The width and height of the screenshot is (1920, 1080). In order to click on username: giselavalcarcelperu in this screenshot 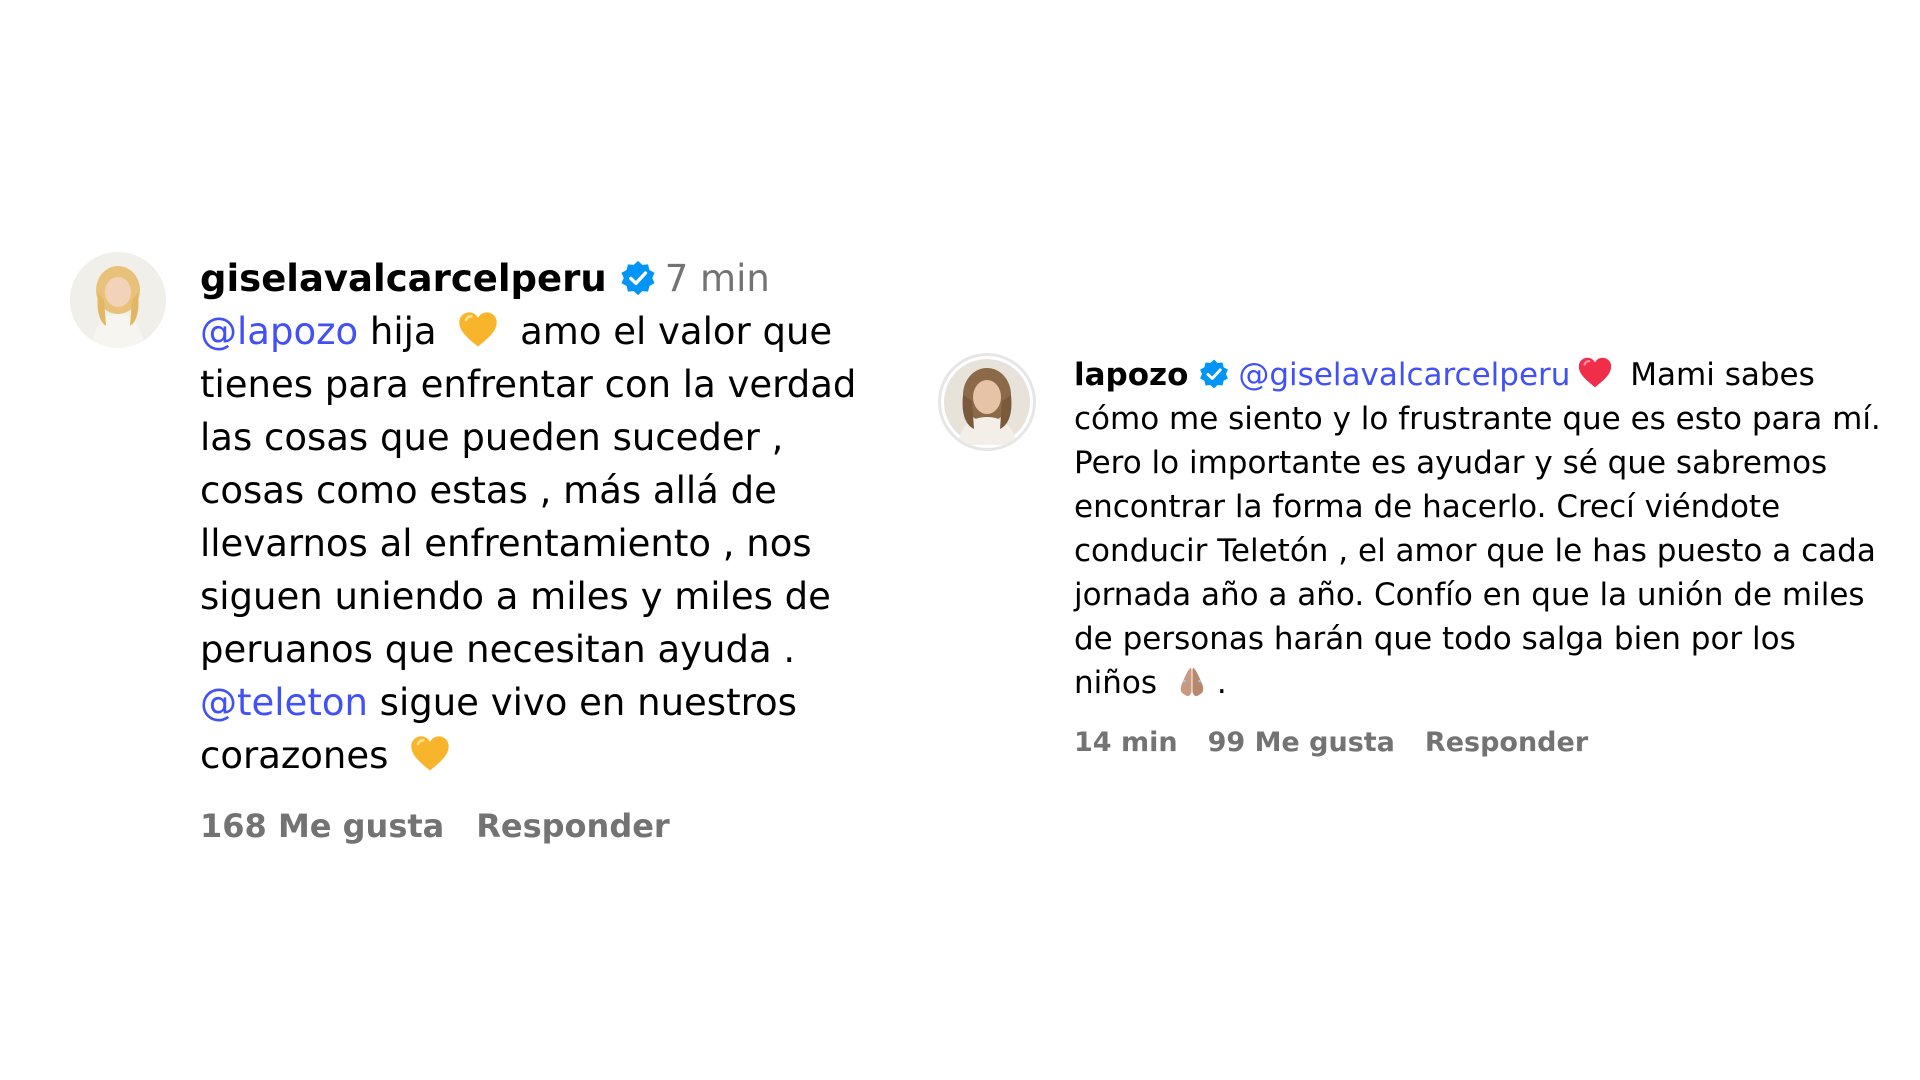, I will do `click(403, 278)`.